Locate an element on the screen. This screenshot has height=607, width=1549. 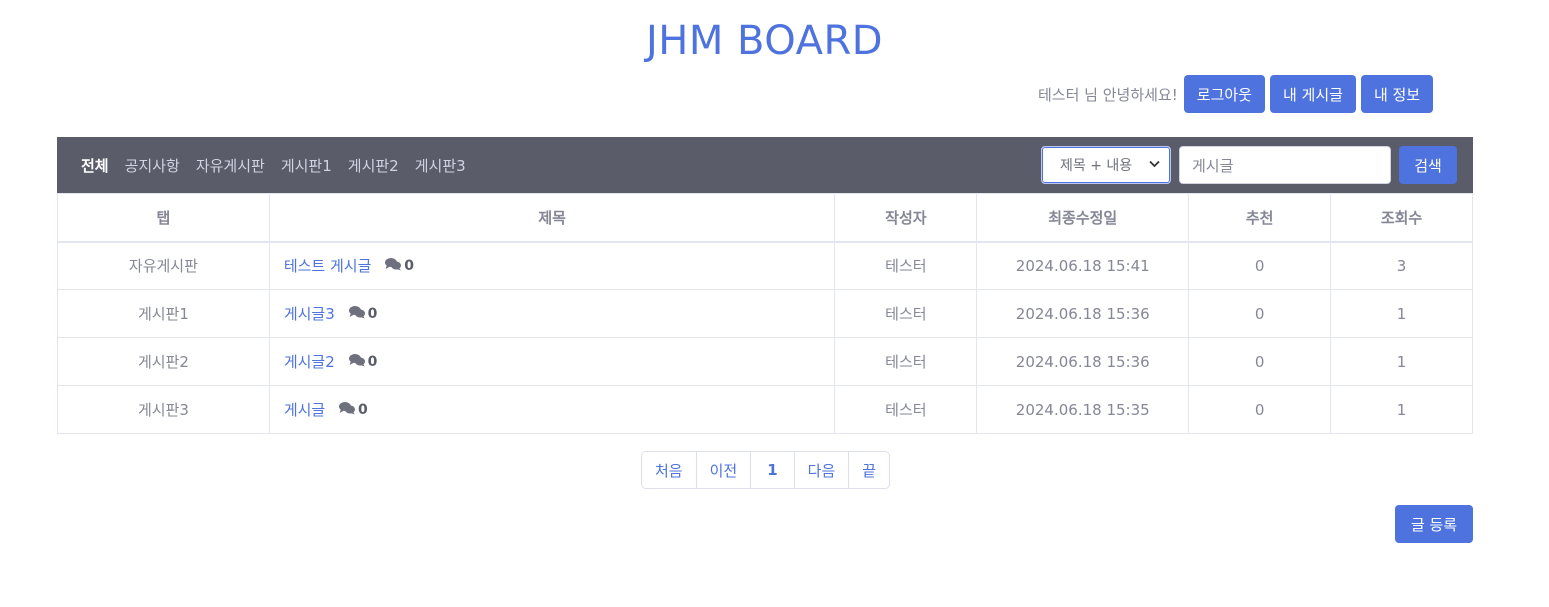
row-views: 3 is located at coordinates (1401, 265).